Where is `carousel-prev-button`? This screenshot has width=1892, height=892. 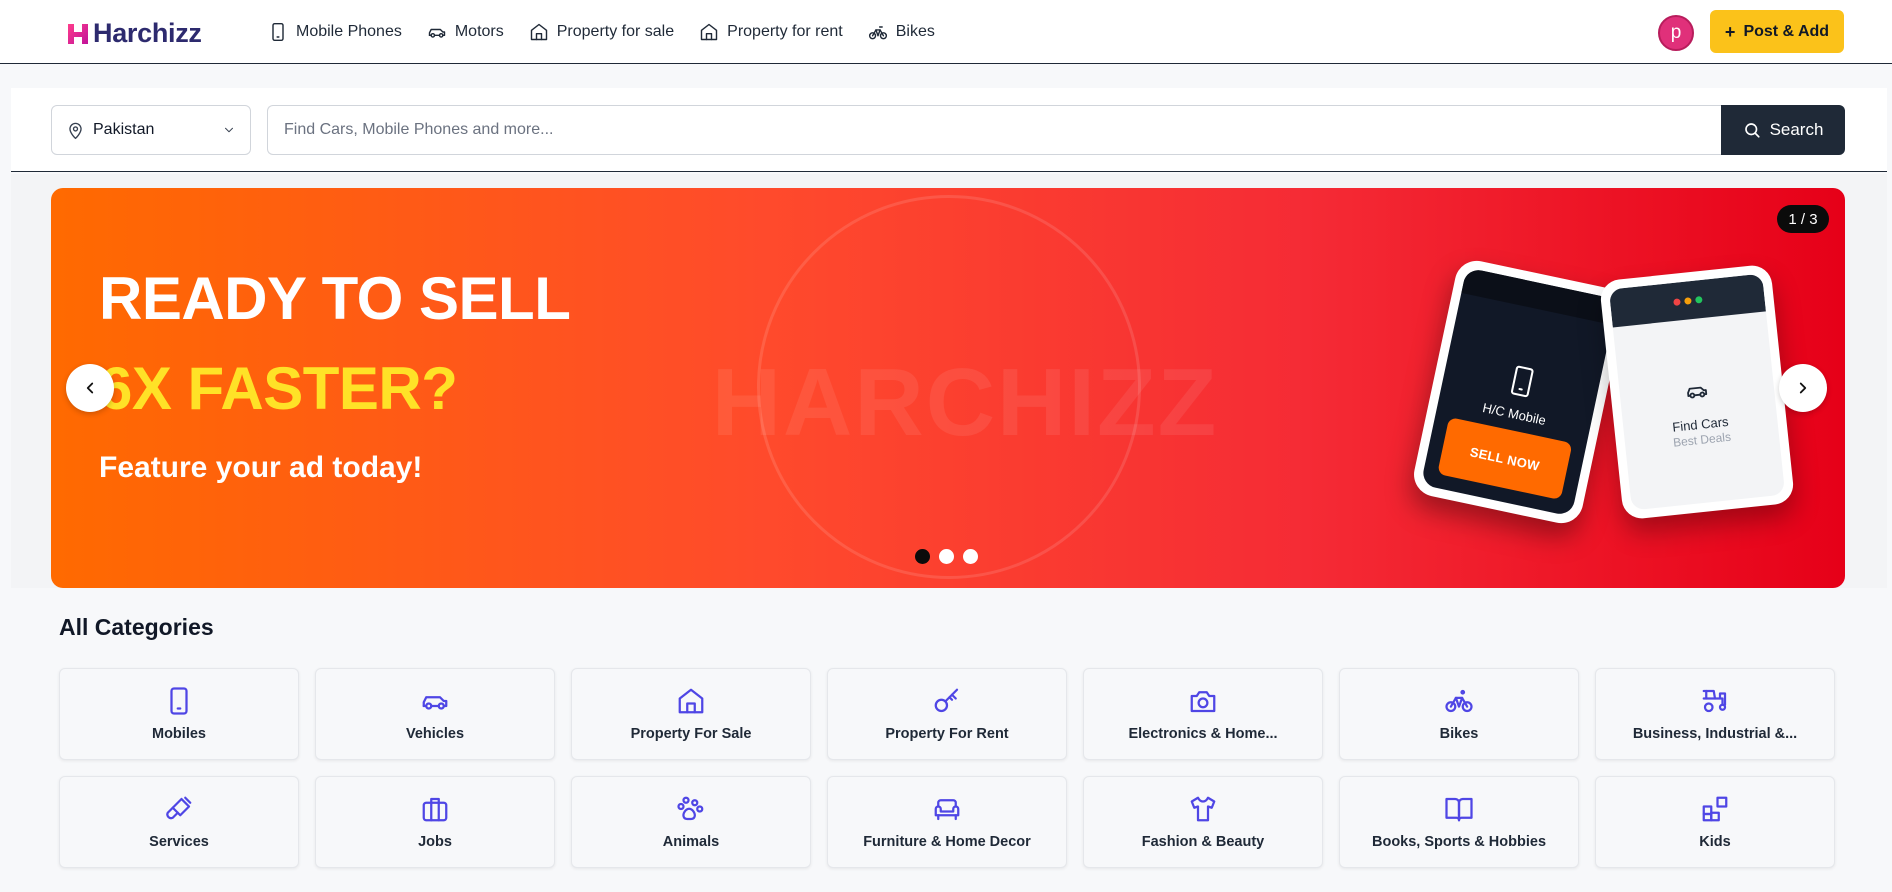 carousel-prev-button is located at coordinates (90, 388).